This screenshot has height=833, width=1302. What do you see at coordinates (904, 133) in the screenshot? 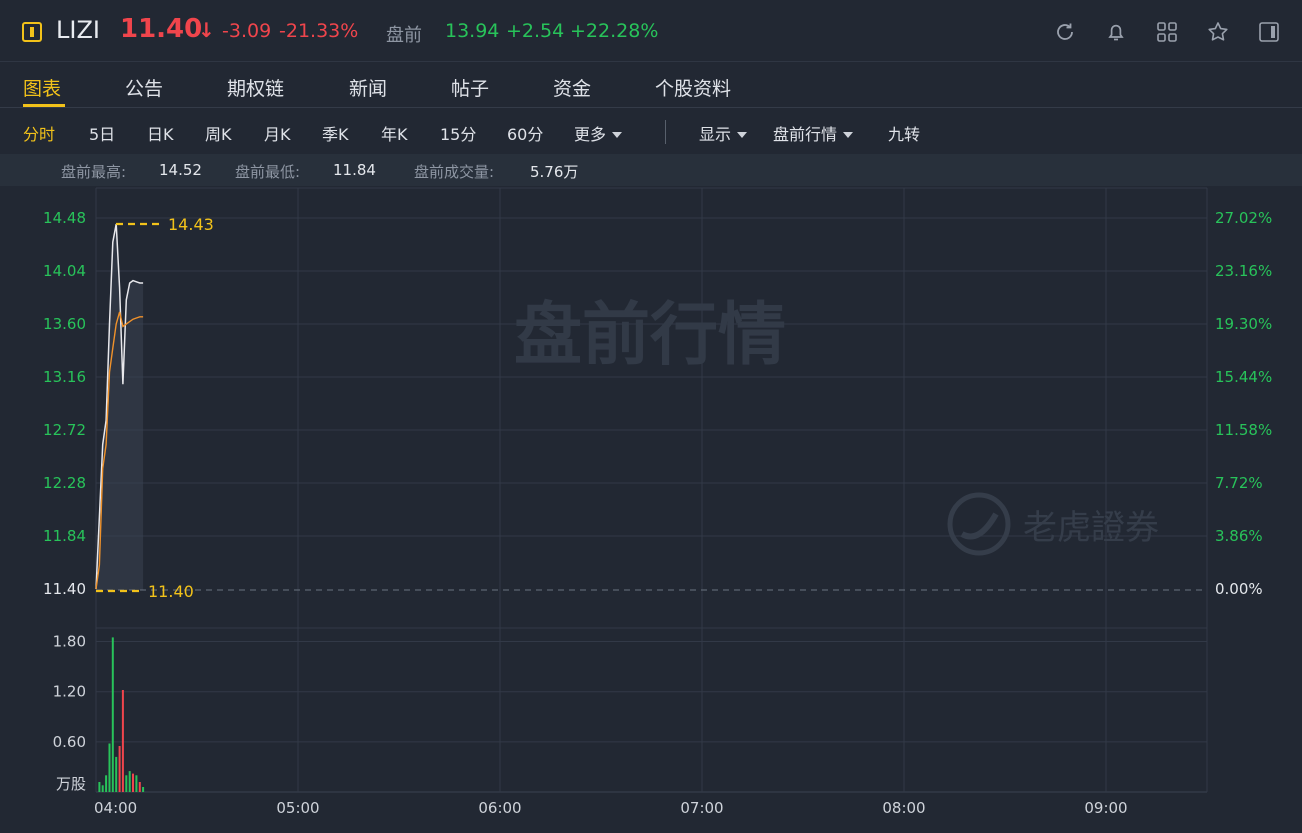
I see `nine-turn-indicator-button: 九转` at bounding box center [904, 133].